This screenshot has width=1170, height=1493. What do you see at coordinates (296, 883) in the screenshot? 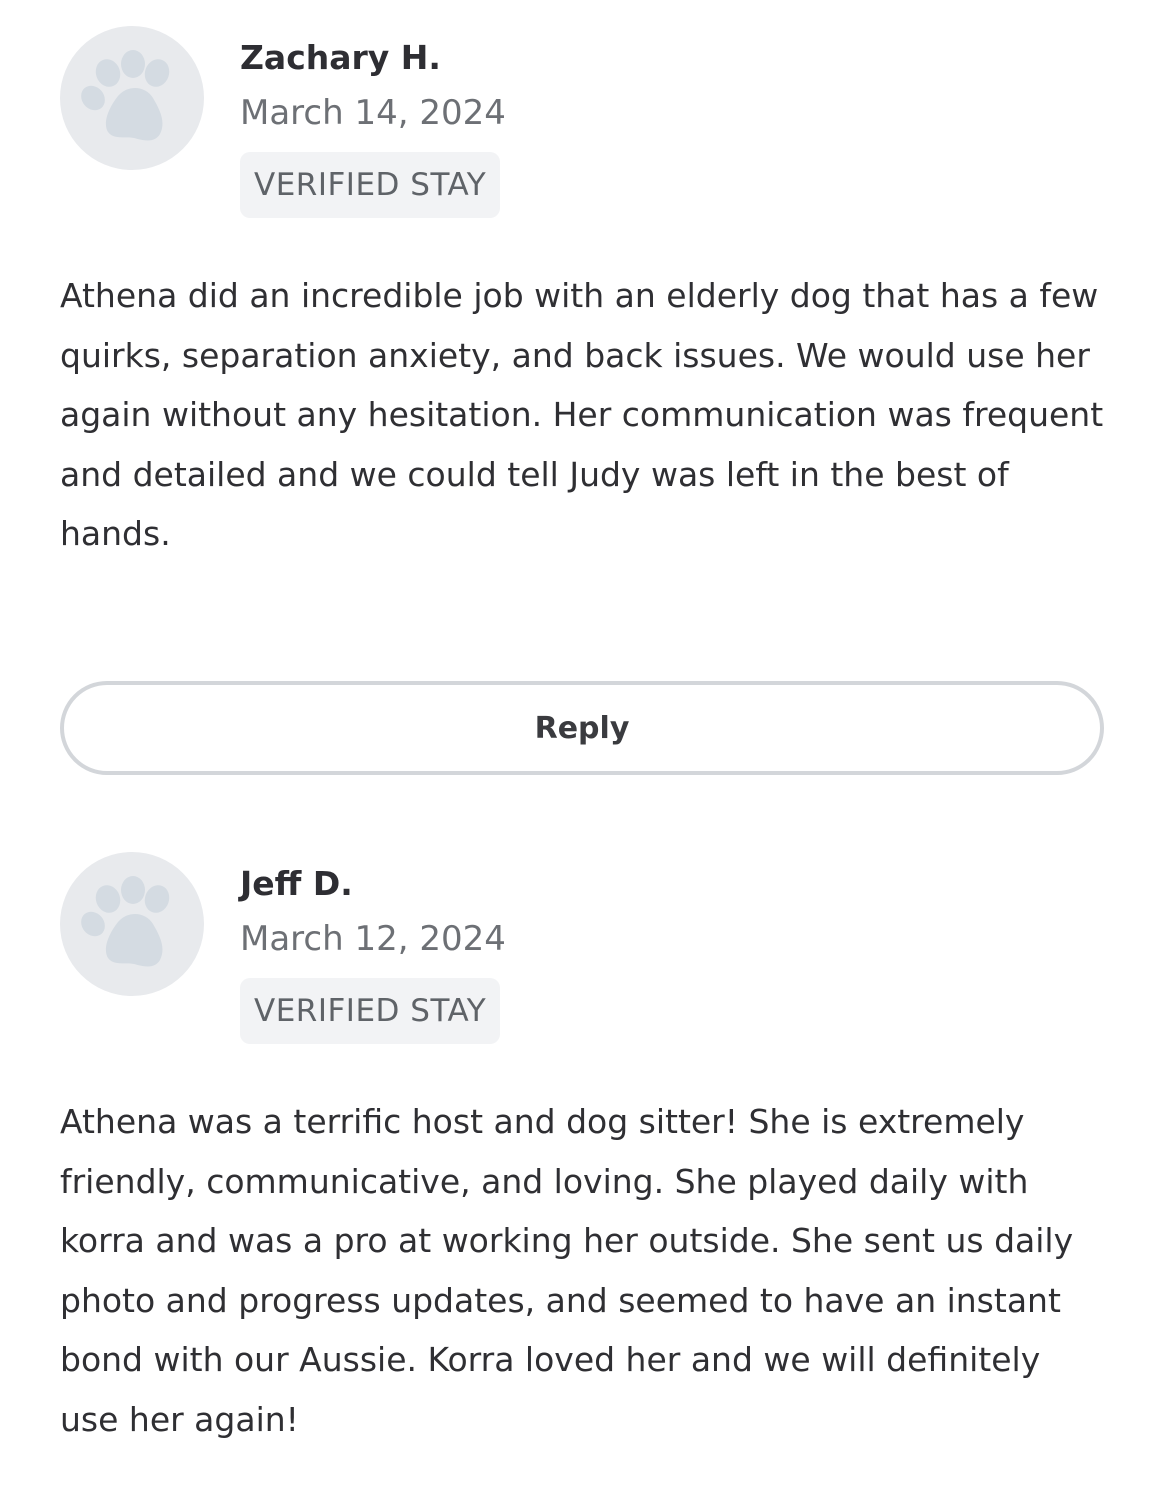
I see `reviewer-name: Jeff D.` at bounding box center [296, 883].